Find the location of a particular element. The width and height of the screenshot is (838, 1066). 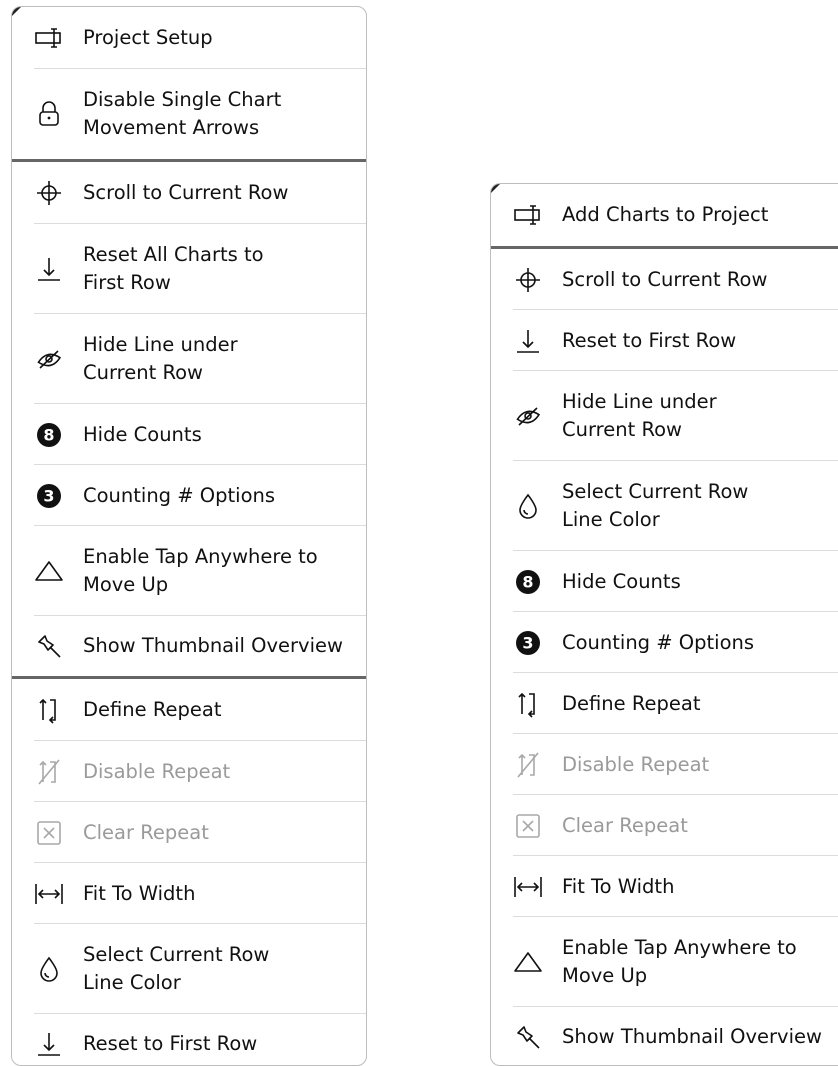

menu-item-disable-single-chart-movement-arrows: Disable Single Chart Movement Arrows is located at coordinates (189, 114).